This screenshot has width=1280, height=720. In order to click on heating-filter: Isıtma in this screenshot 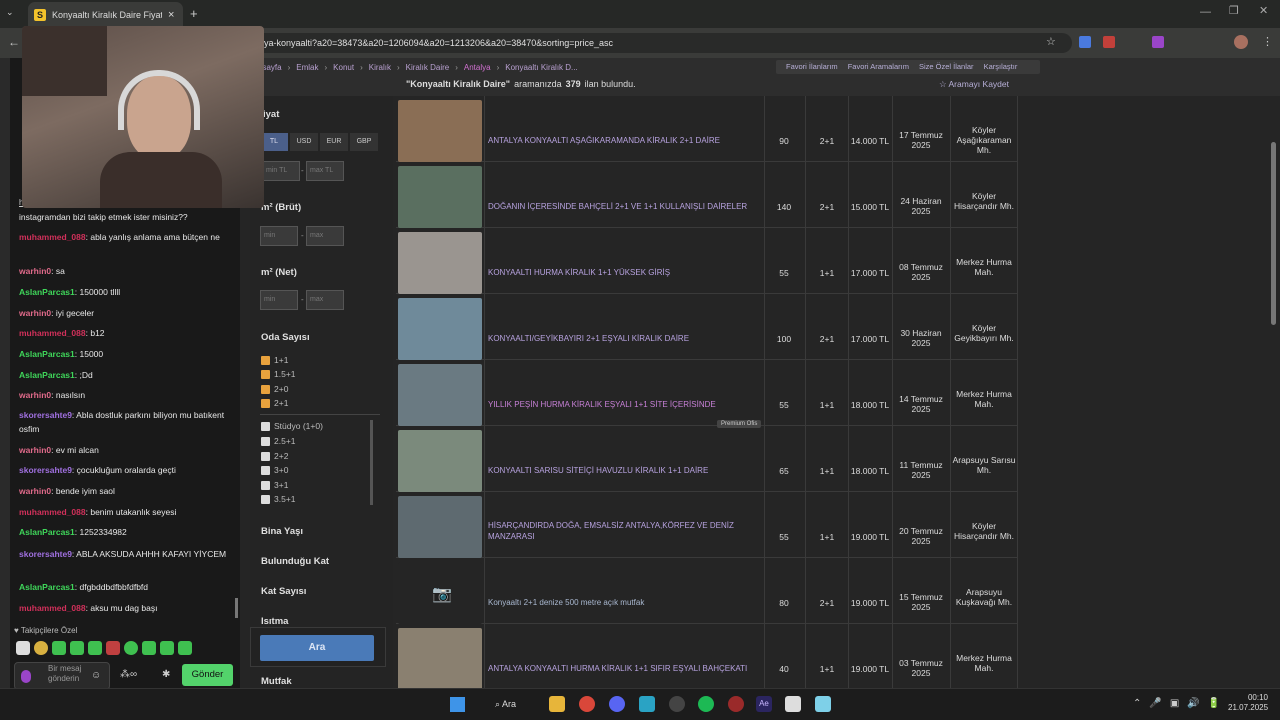, I will do `click(274, 621)`.